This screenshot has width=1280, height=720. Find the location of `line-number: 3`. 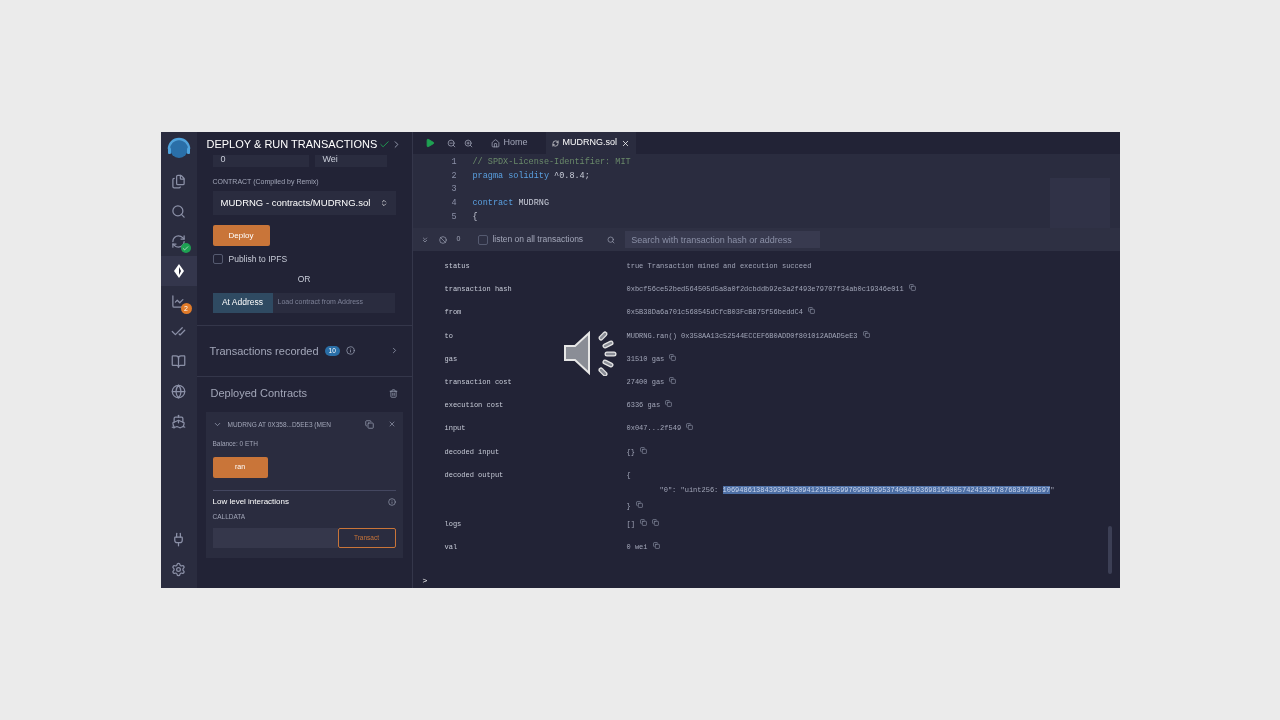

line-number: 3 is located at coordinates (453, 190).